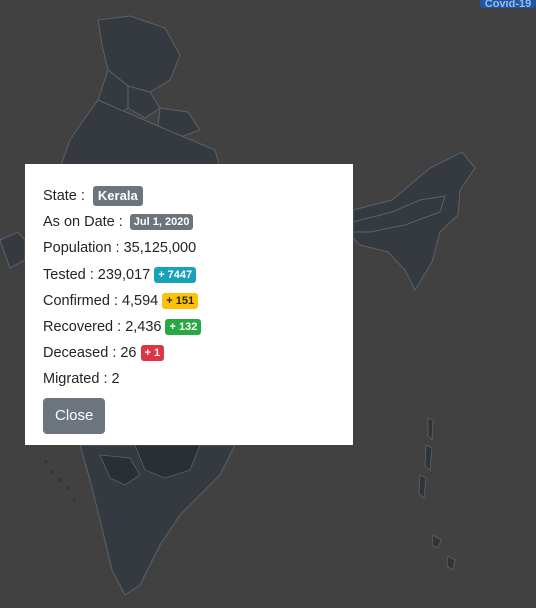 This screenshot has width=536, height=608. Describe the element at coordinates (180, 300) in the screenshot. I see `confirmed-delta-badge: + 151` at that location.